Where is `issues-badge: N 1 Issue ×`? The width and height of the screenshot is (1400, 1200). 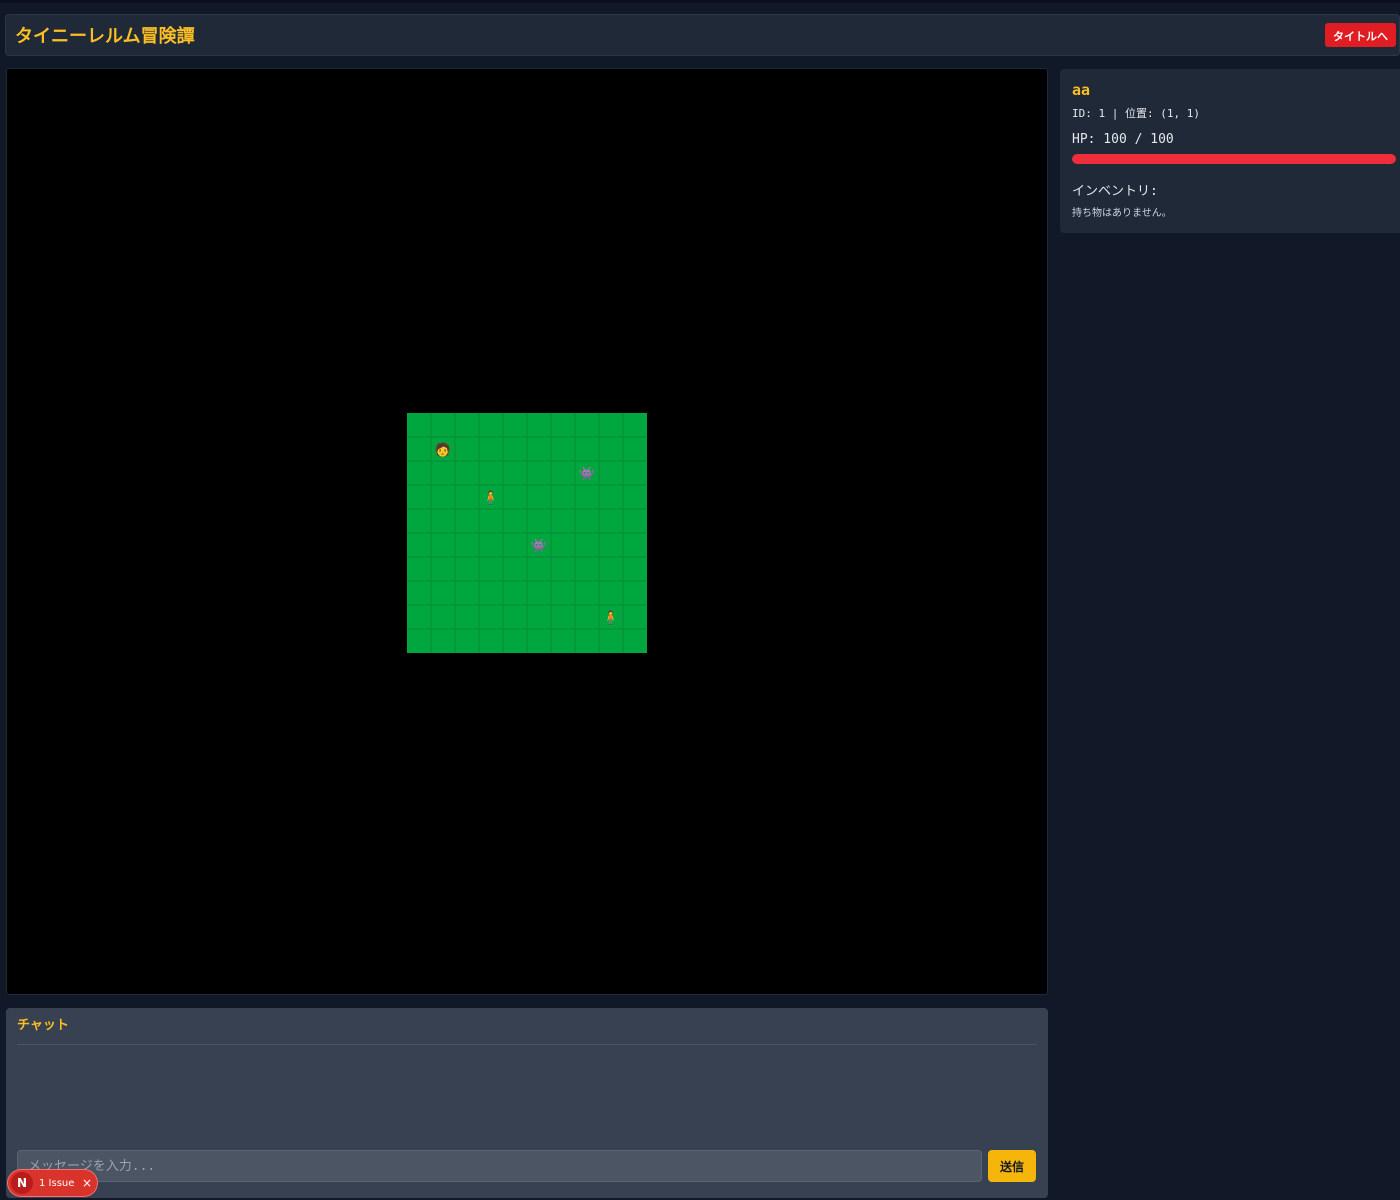 issues-badge: N 1 Issue × is located at coordinates (52, 1183).